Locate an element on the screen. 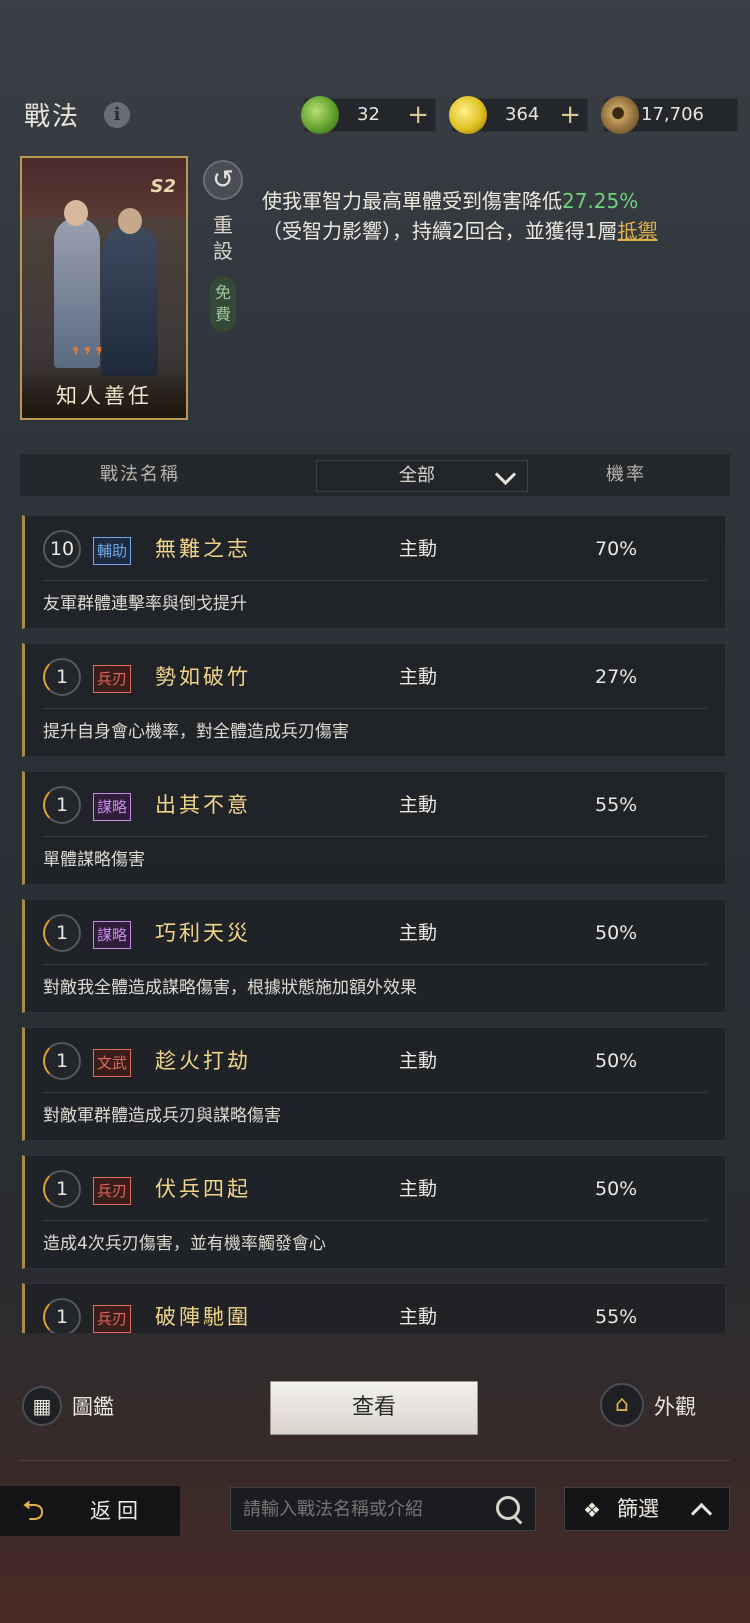 The width and height of the screenshot is (750, 1623). table-header: 戰法名稱 全部 機率 is located at coordinates (375, 474).